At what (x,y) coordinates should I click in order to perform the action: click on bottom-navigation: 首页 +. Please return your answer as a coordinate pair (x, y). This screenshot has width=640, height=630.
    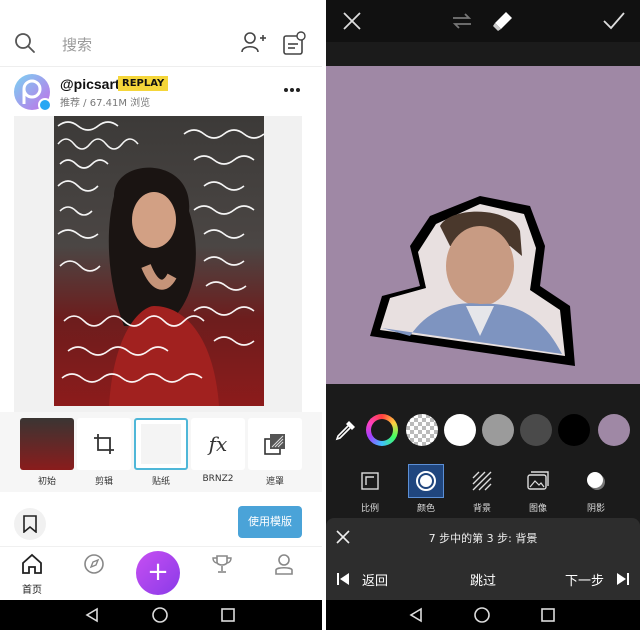
    Looking at the image, I should click on (161, 572).